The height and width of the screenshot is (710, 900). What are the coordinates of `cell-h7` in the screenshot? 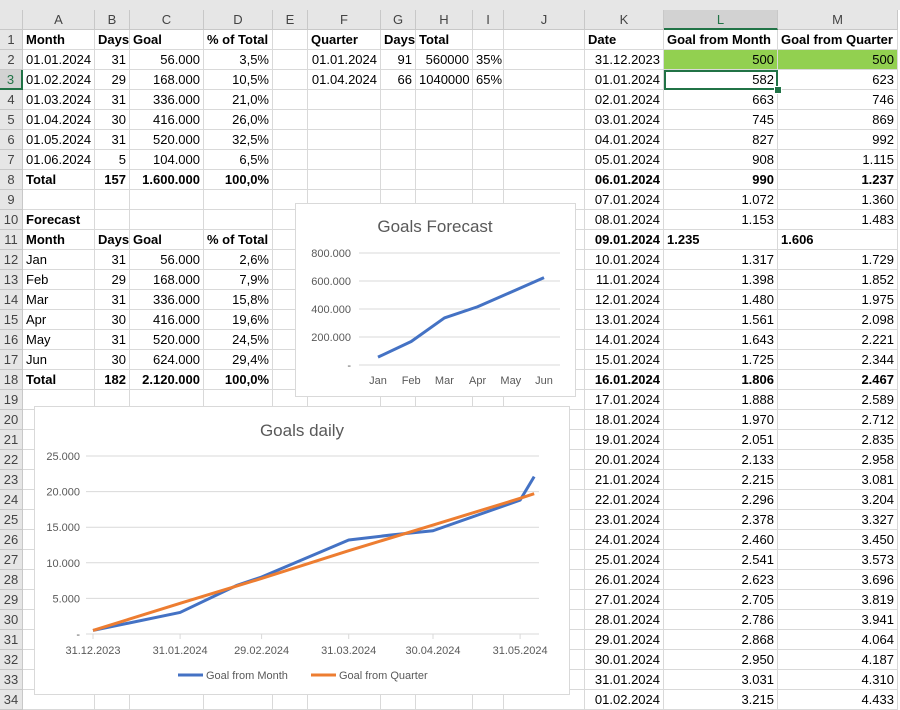 It's located at (444, 160).